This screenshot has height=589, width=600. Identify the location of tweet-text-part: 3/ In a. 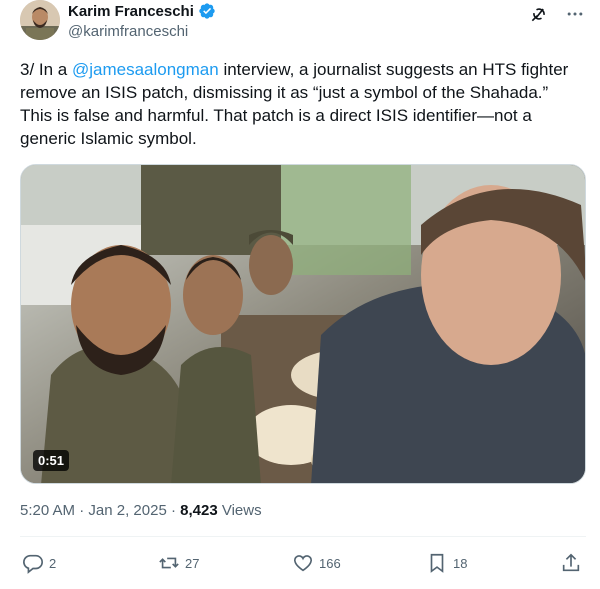
(46, 69).